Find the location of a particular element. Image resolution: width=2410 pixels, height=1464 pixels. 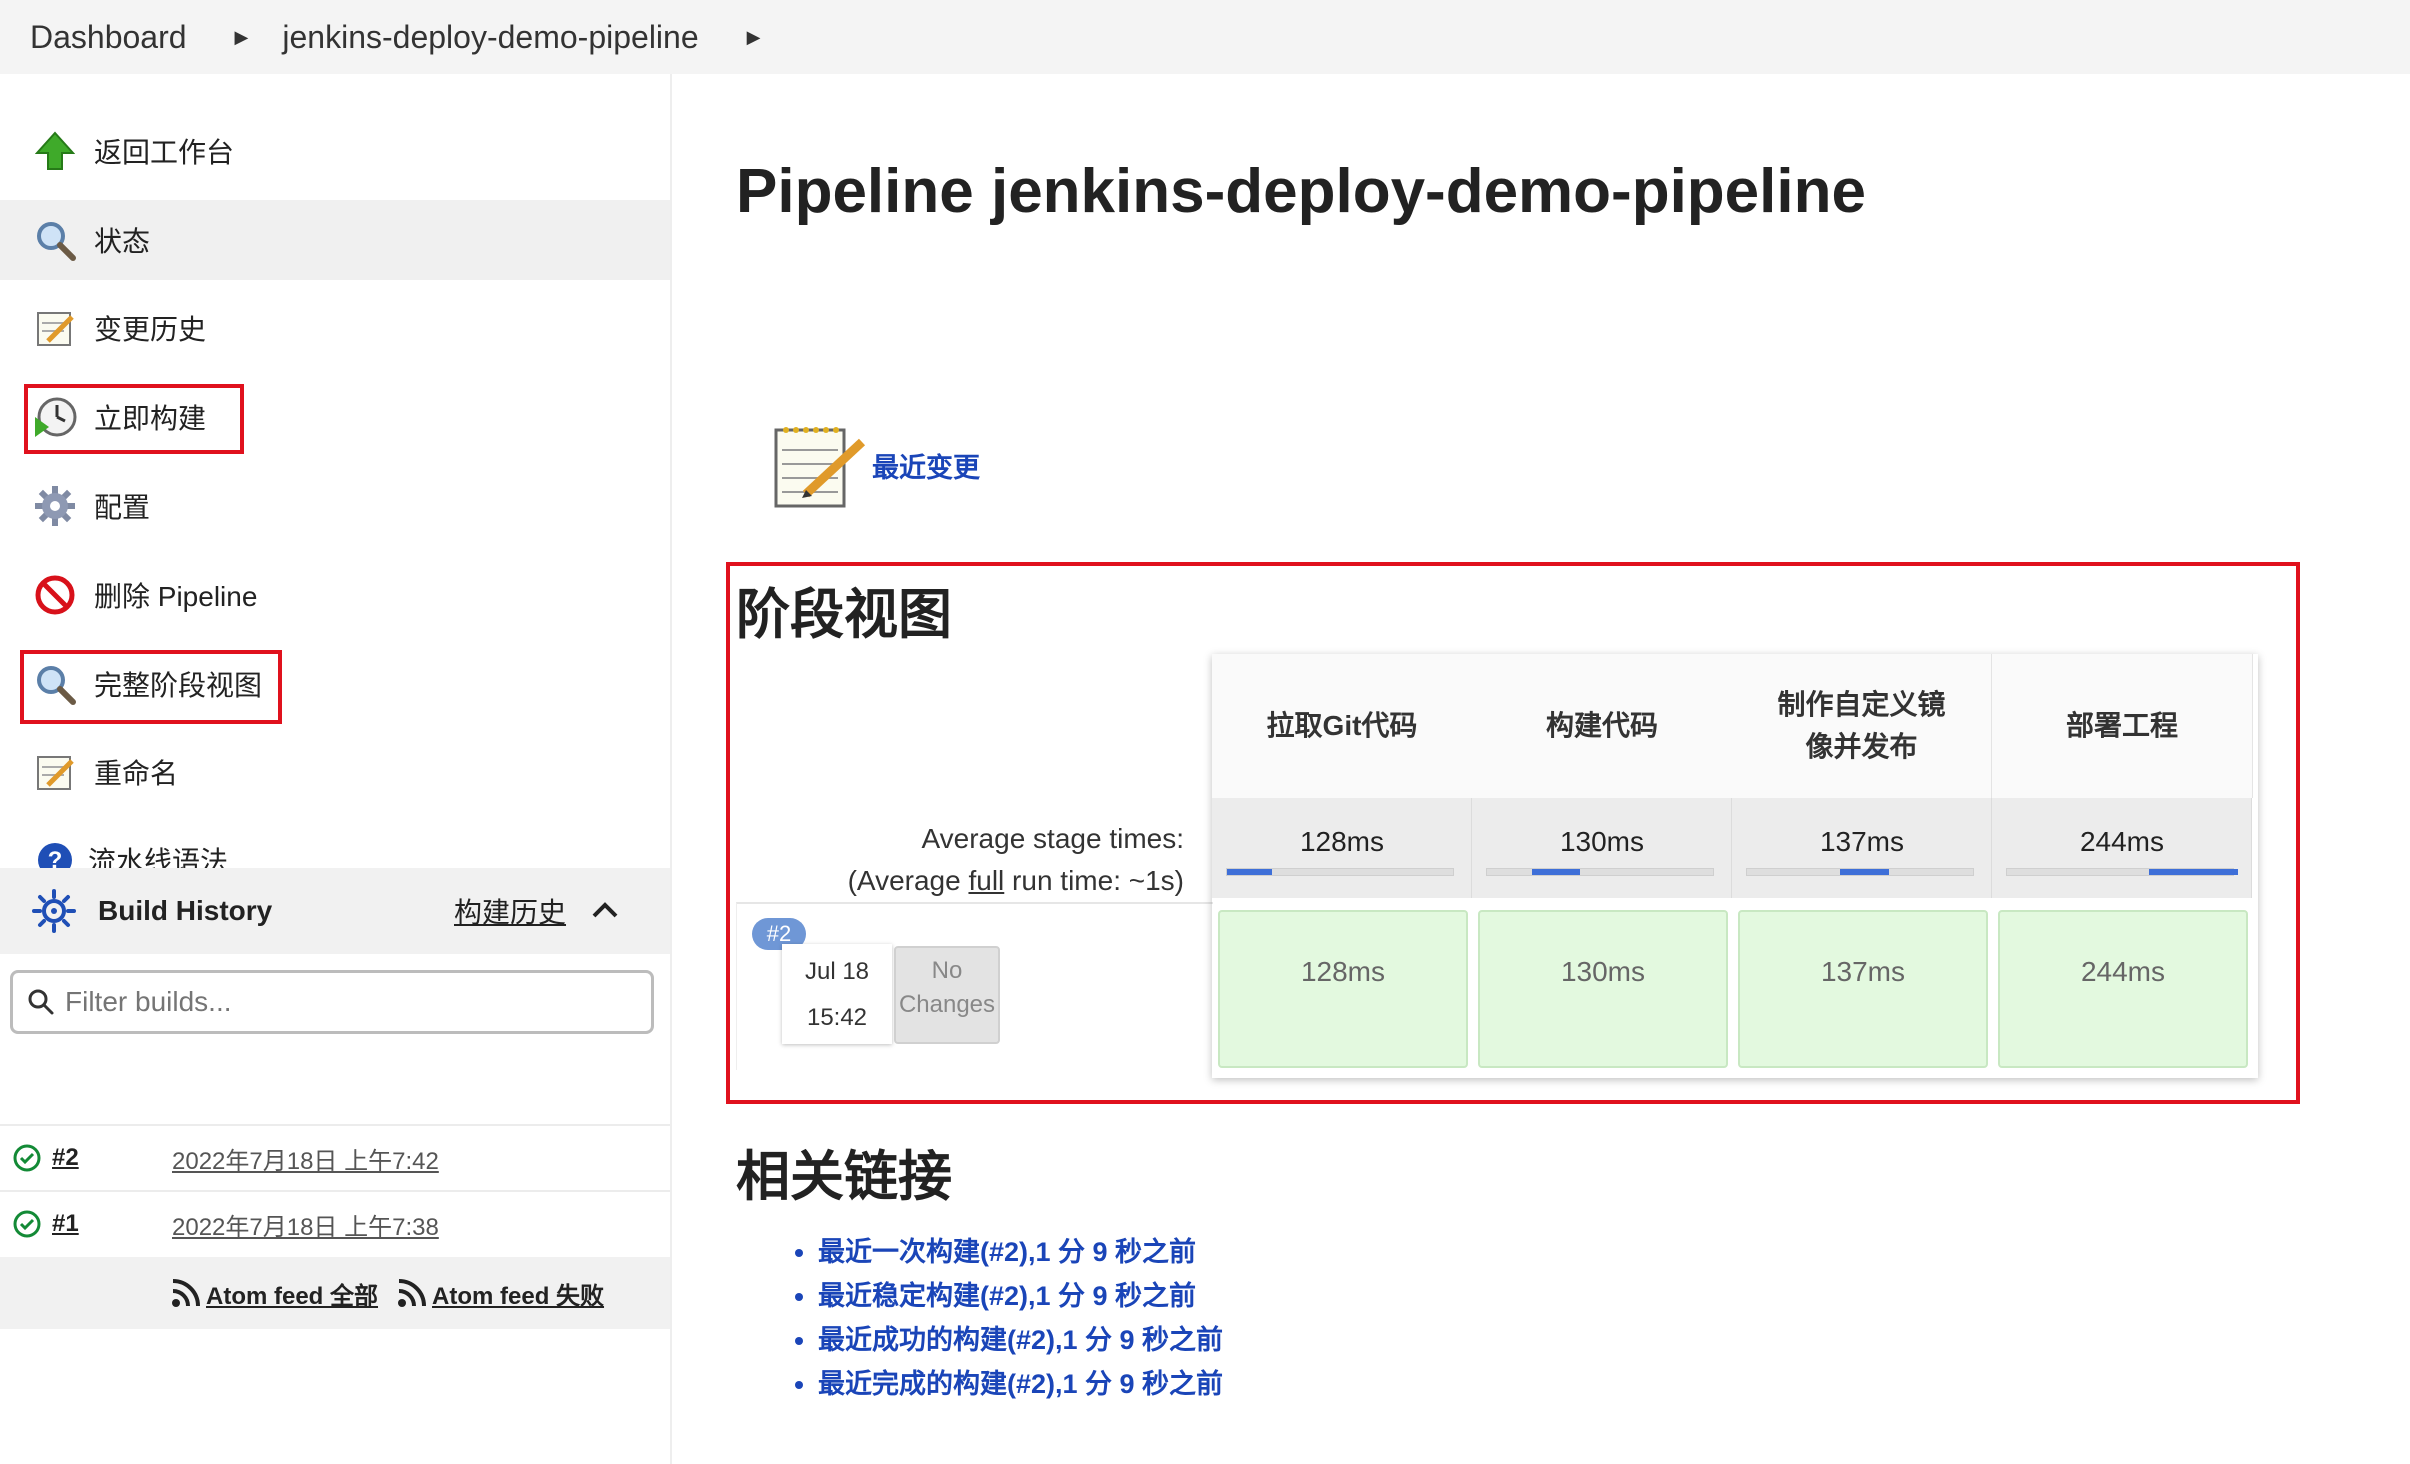

sidebar-item-label: 重命名 is located at coordinates (136, 773).